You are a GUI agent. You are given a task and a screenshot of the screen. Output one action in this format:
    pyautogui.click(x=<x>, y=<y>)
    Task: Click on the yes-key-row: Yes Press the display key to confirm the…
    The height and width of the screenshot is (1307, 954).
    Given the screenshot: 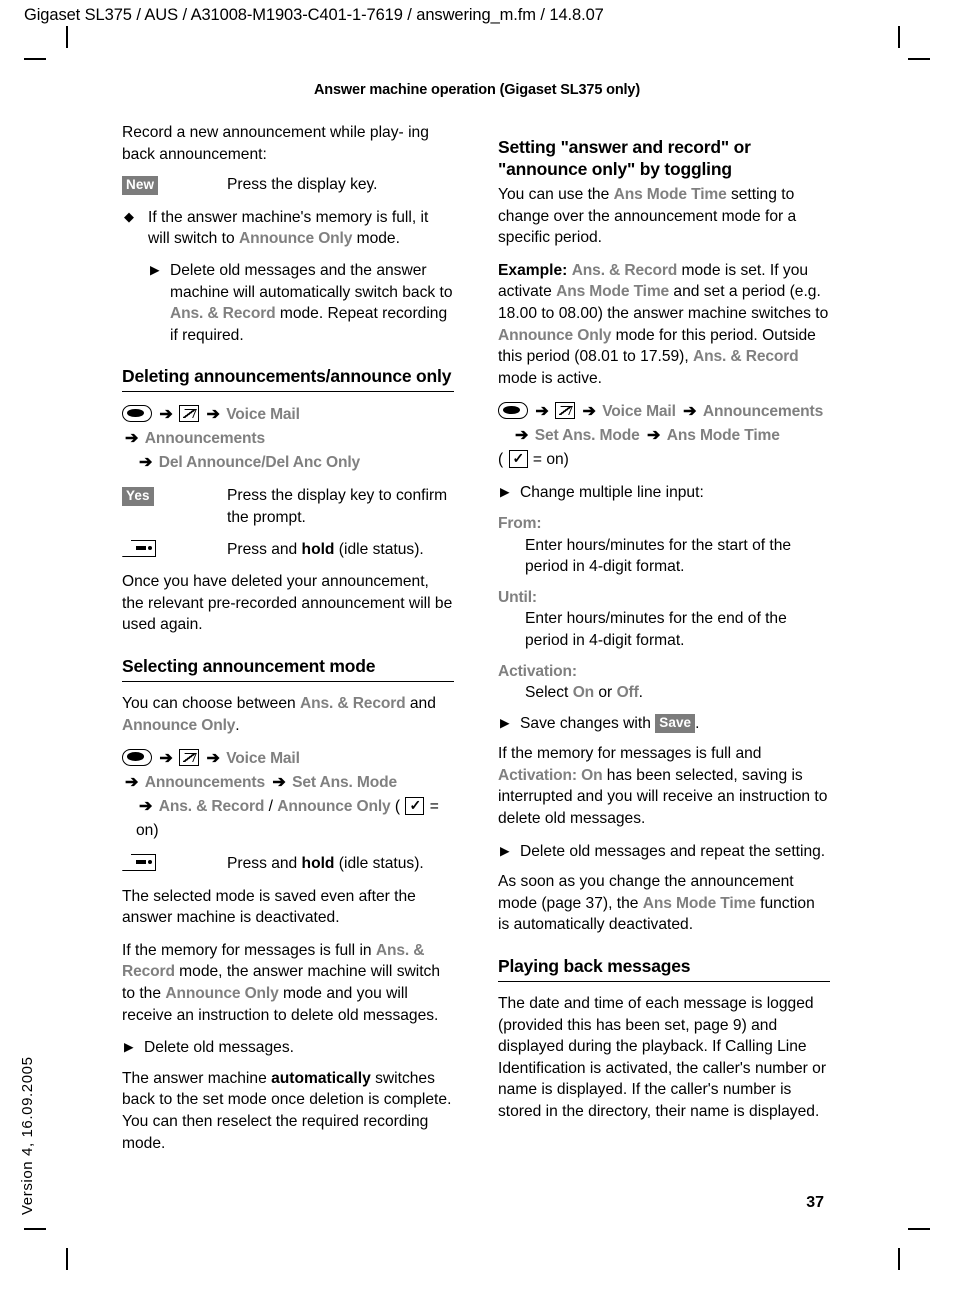 What is the action you would take?
    pyautogui.click(x=288, y=506)
    